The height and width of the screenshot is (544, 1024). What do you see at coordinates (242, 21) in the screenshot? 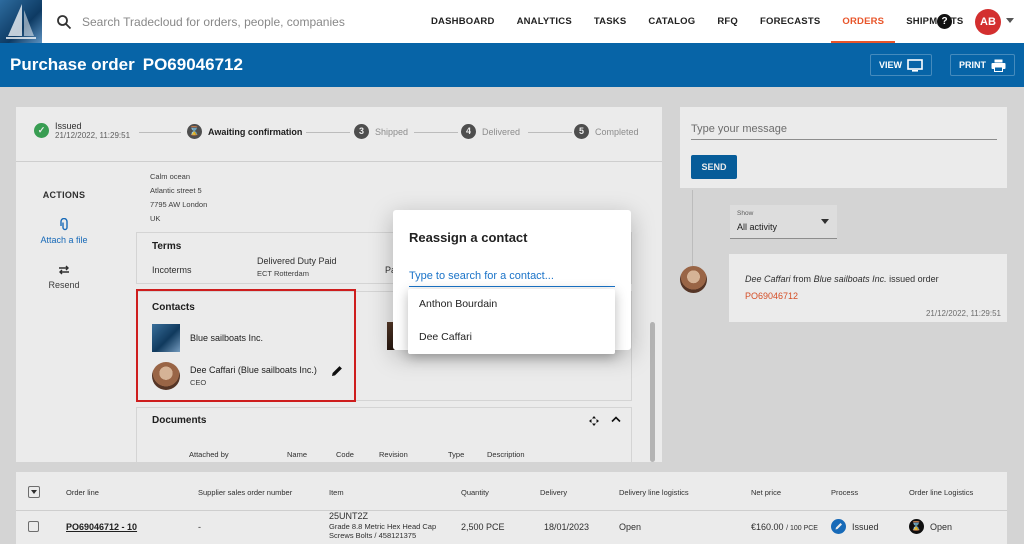
I see `global-search-input` at bounding box center [242, 21].